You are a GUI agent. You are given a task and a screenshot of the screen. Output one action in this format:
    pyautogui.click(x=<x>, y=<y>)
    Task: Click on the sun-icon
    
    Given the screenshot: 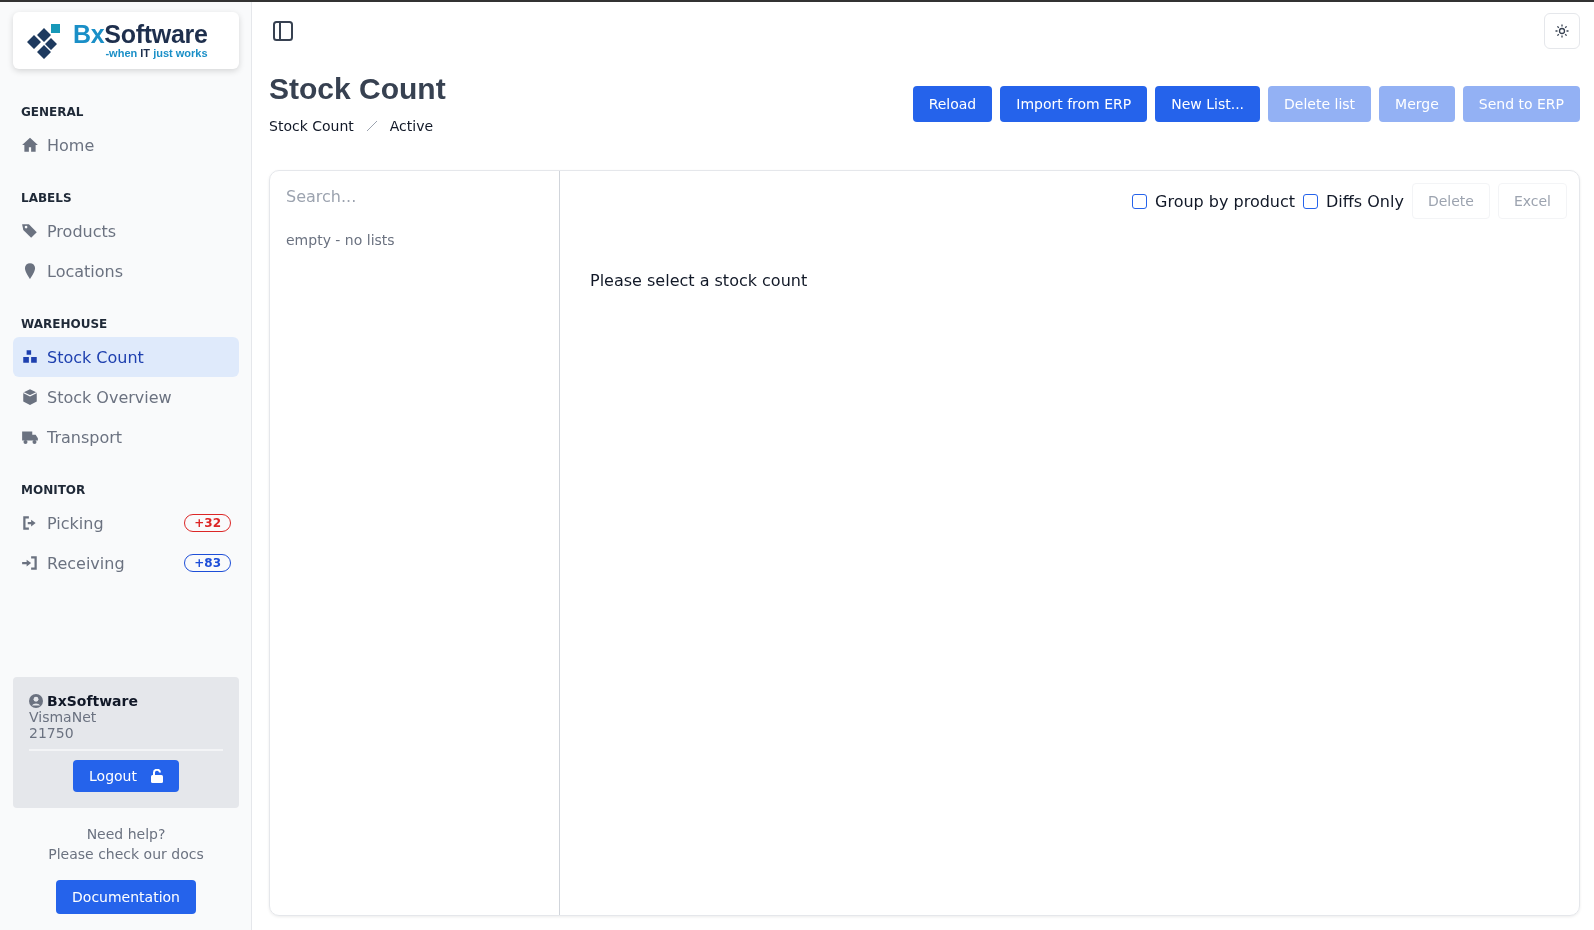 What is the action you would take?
    pyautogui.click(x=1562, y=31)
    